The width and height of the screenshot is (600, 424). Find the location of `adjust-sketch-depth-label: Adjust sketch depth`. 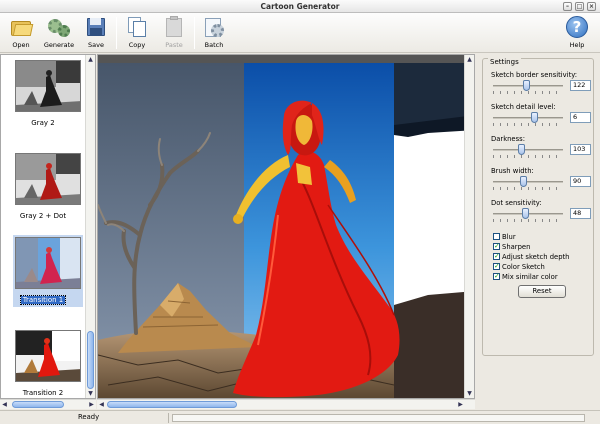

adjust-sketch-depth-label: Adjust sketch depth is located at coordinates (536, 257).